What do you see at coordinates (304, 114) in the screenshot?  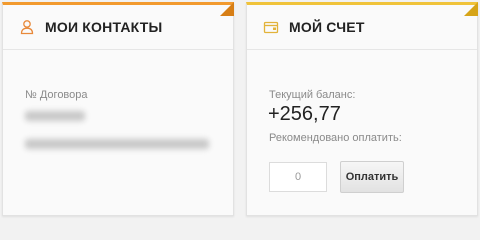 I see `balance-value: +256,77` at bounding box center [304, 114].